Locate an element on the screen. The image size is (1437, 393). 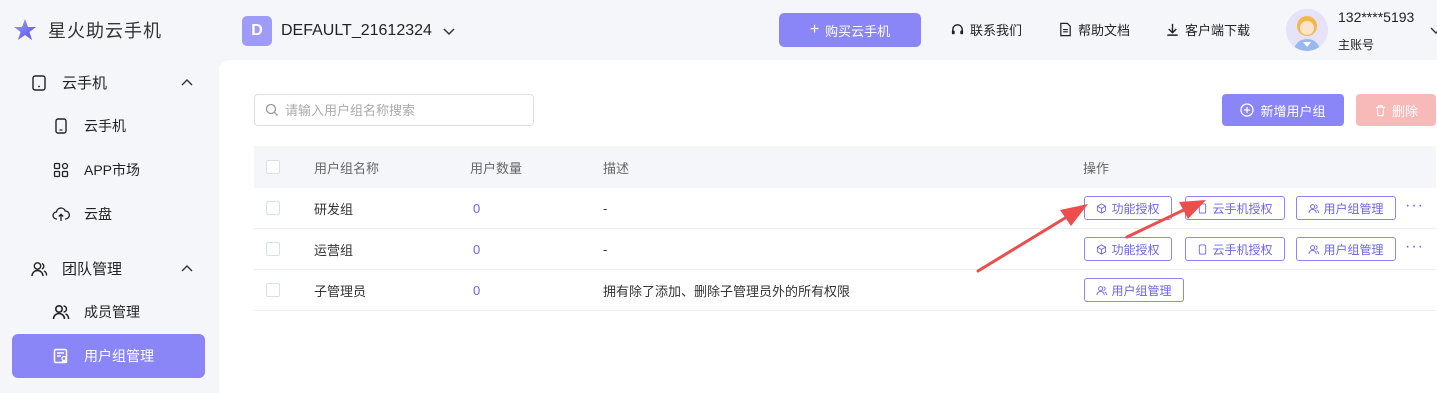
user-phone: 132****5193 is located at coordinates (1376, 17).